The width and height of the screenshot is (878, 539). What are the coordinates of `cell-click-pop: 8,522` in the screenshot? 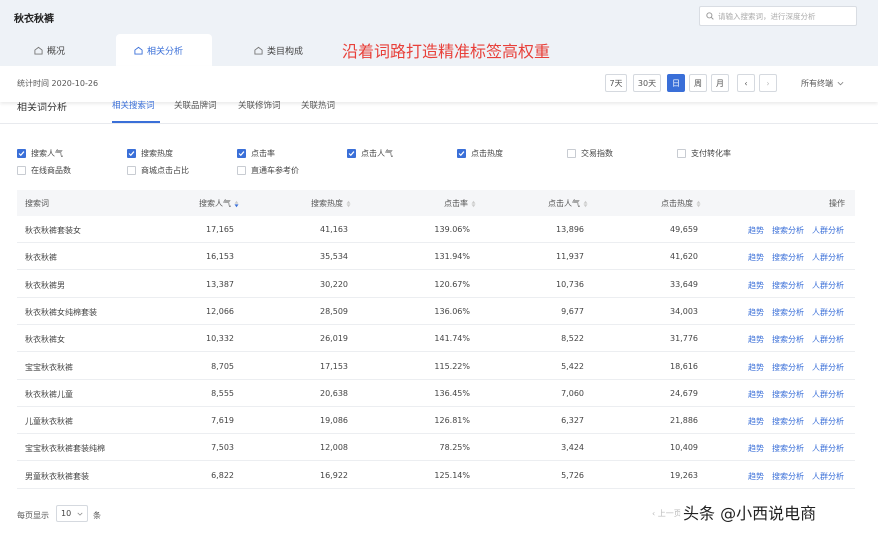 It's located at (572, 339).